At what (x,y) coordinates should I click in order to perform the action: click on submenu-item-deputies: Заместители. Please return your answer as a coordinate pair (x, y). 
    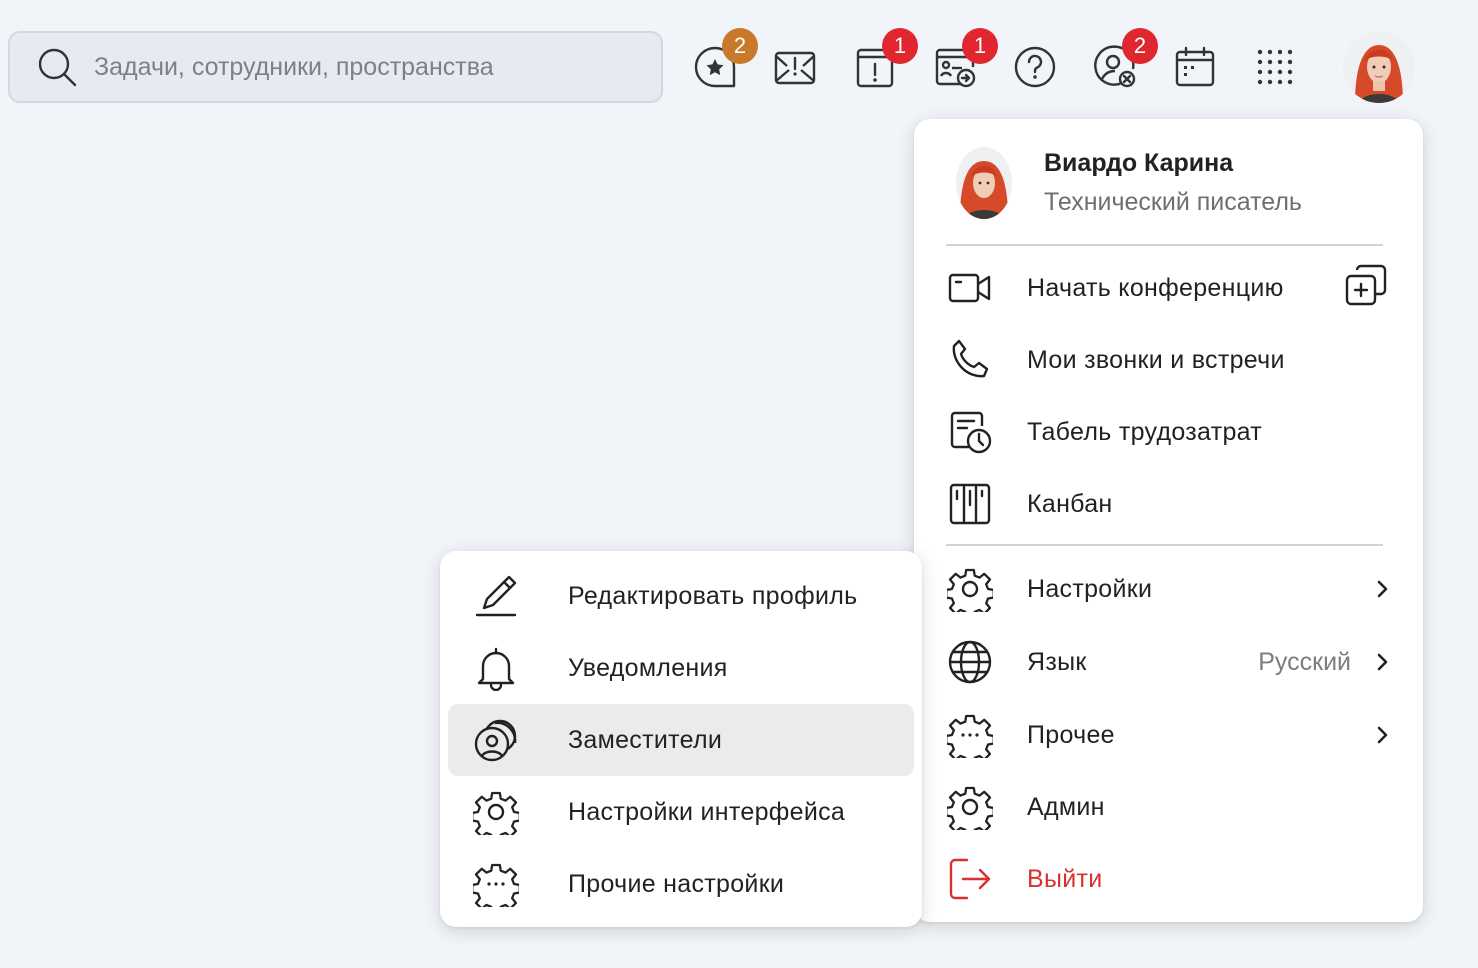
    Looking at the image, I should click on (681, 740).